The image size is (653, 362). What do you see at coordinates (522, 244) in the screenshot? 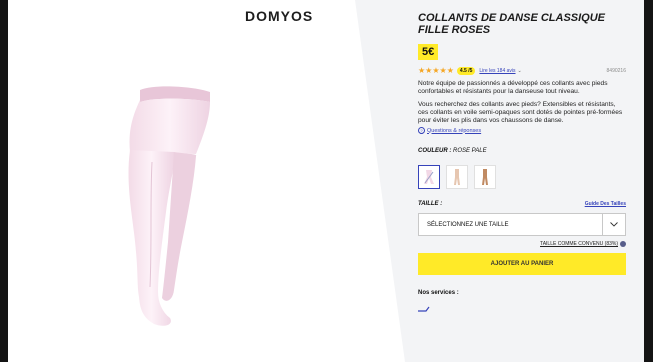
I see `size-fit-row: TAILLE COMME CONVENU (83%)` at bounding box center [522, 244].